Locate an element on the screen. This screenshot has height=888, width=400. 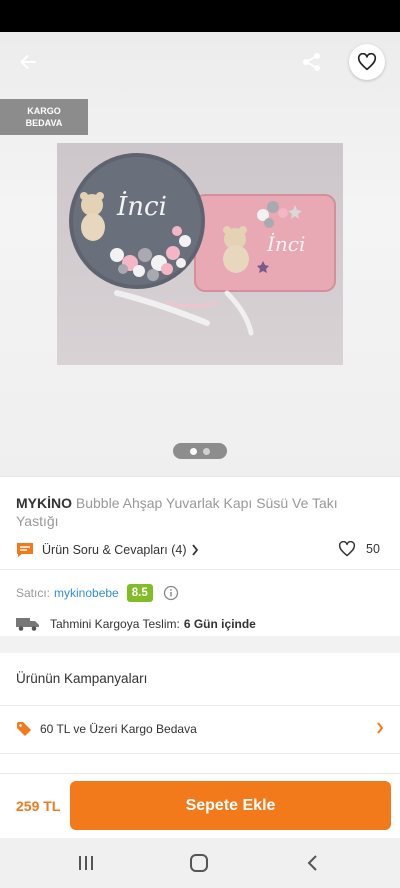
arrow-left-icon is located at coordinates (28, 62).